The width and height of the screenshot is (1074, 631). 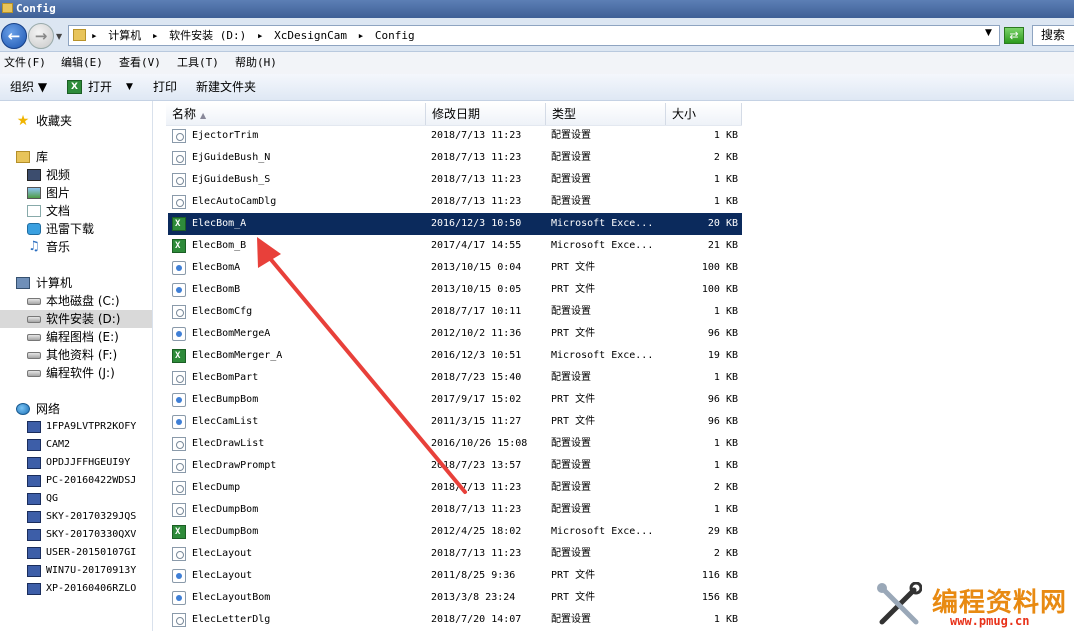 What do you see at coordinates (76, 211) in the screenshot?
I see `sidebar-item-documents: 文档` at bounding box center [76, 211].